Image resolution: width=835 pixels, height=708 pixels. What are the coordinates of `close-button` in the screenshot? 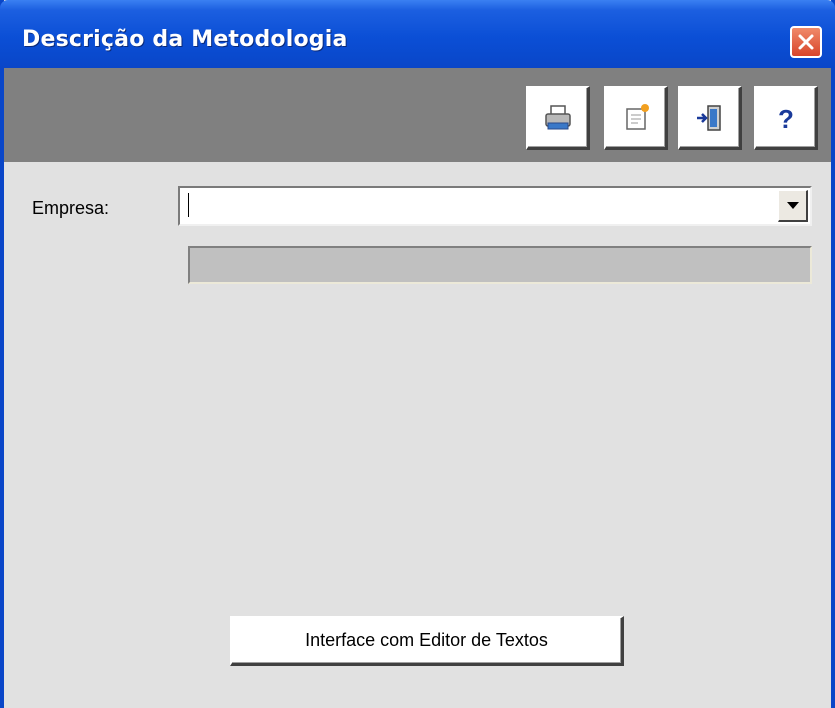 It's located at (806, 42).